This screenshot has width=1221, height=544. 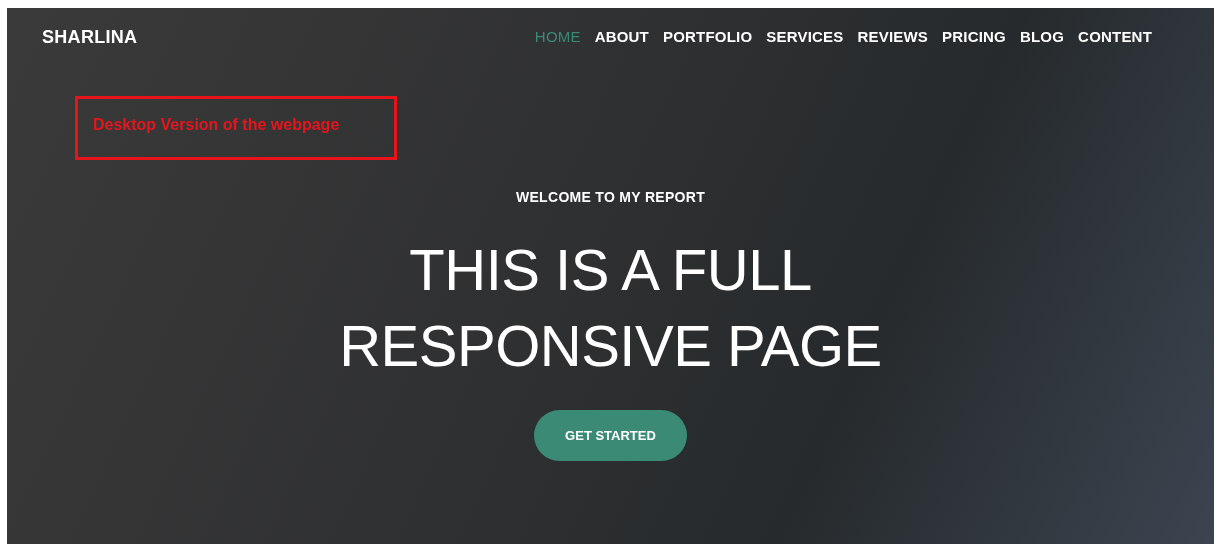 What do you see at coordinates (610, 435) in the screenshot?
I see `get-started-button: GET STARTED` at bounding box center [610, 435].